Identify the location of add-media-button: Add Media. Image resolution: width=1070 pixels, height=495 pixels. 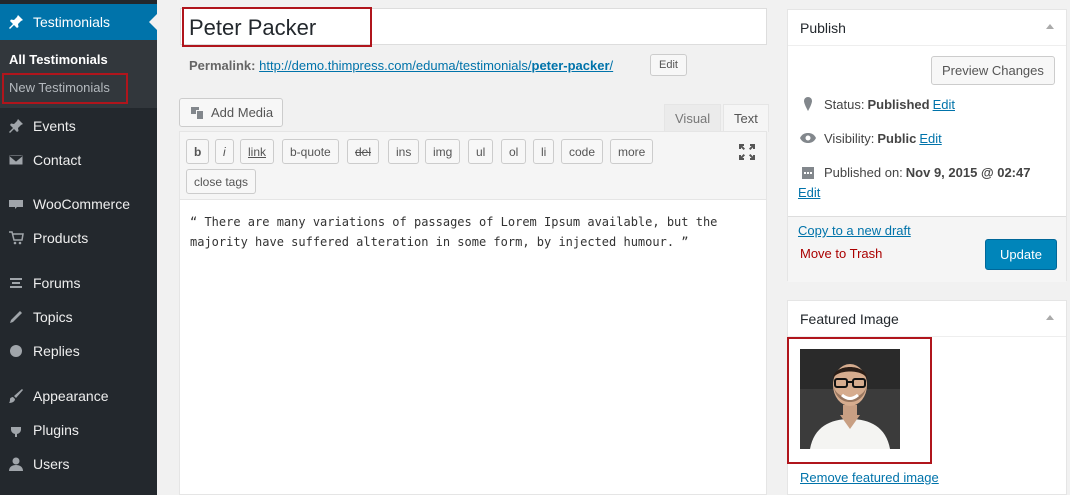
(231, 112).